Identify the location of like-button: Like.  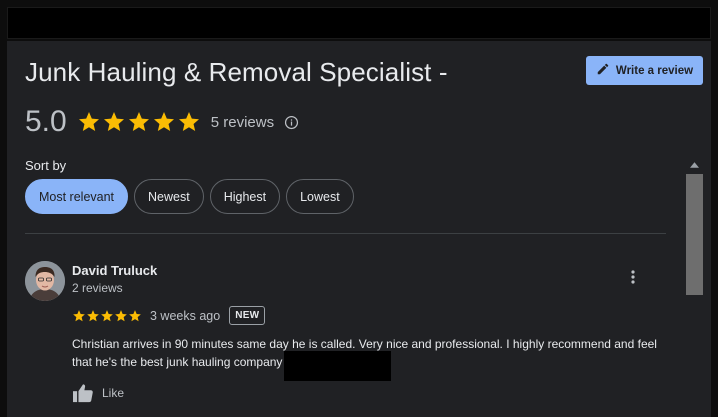
(98, 393).